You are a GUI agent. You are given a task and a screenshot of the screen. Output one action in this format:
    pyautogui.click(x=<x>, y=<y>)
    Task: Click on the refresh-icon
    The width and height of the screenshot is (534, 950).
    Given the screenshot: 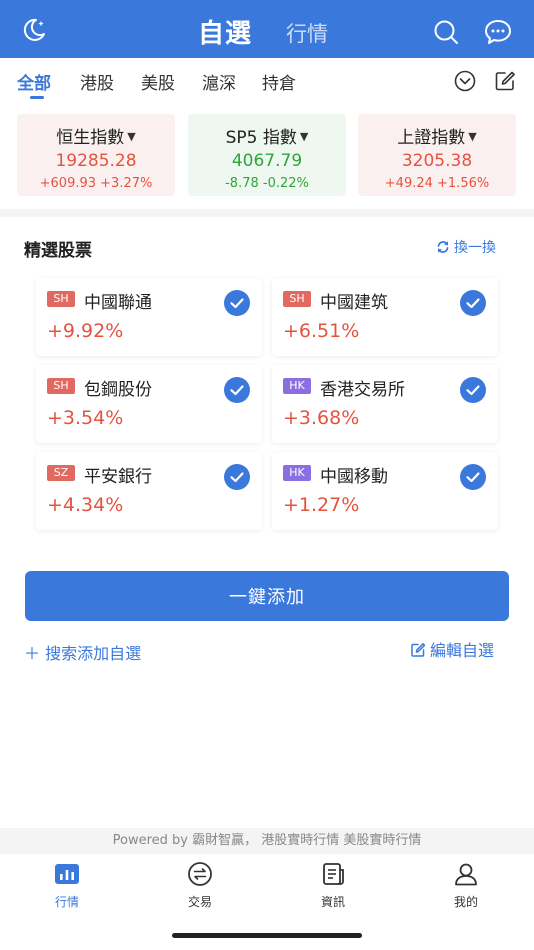 What is the action you would take?
    pyautogui.click(x=443, y=247)
    